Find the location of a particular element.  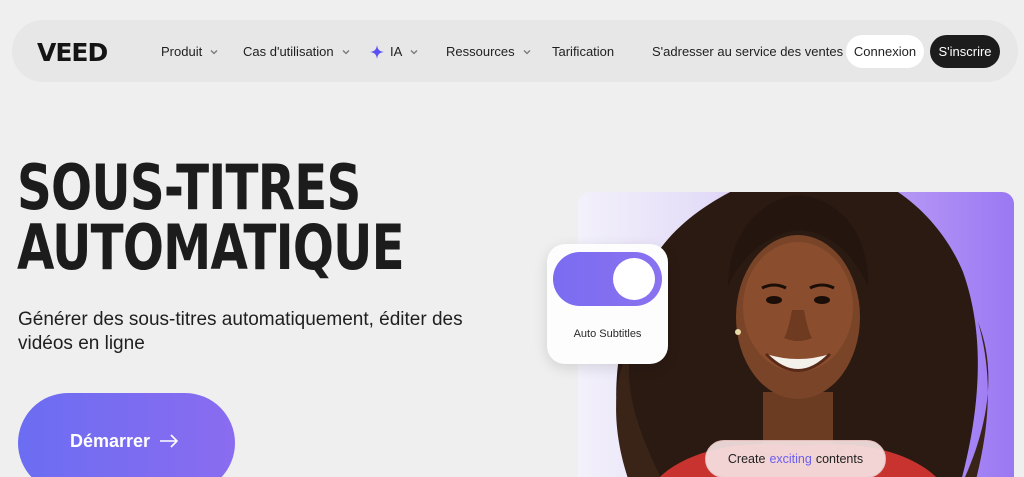

hero-title: SOUS-TITRES AUTOMATIQUE is located at coordinates (211, 217).